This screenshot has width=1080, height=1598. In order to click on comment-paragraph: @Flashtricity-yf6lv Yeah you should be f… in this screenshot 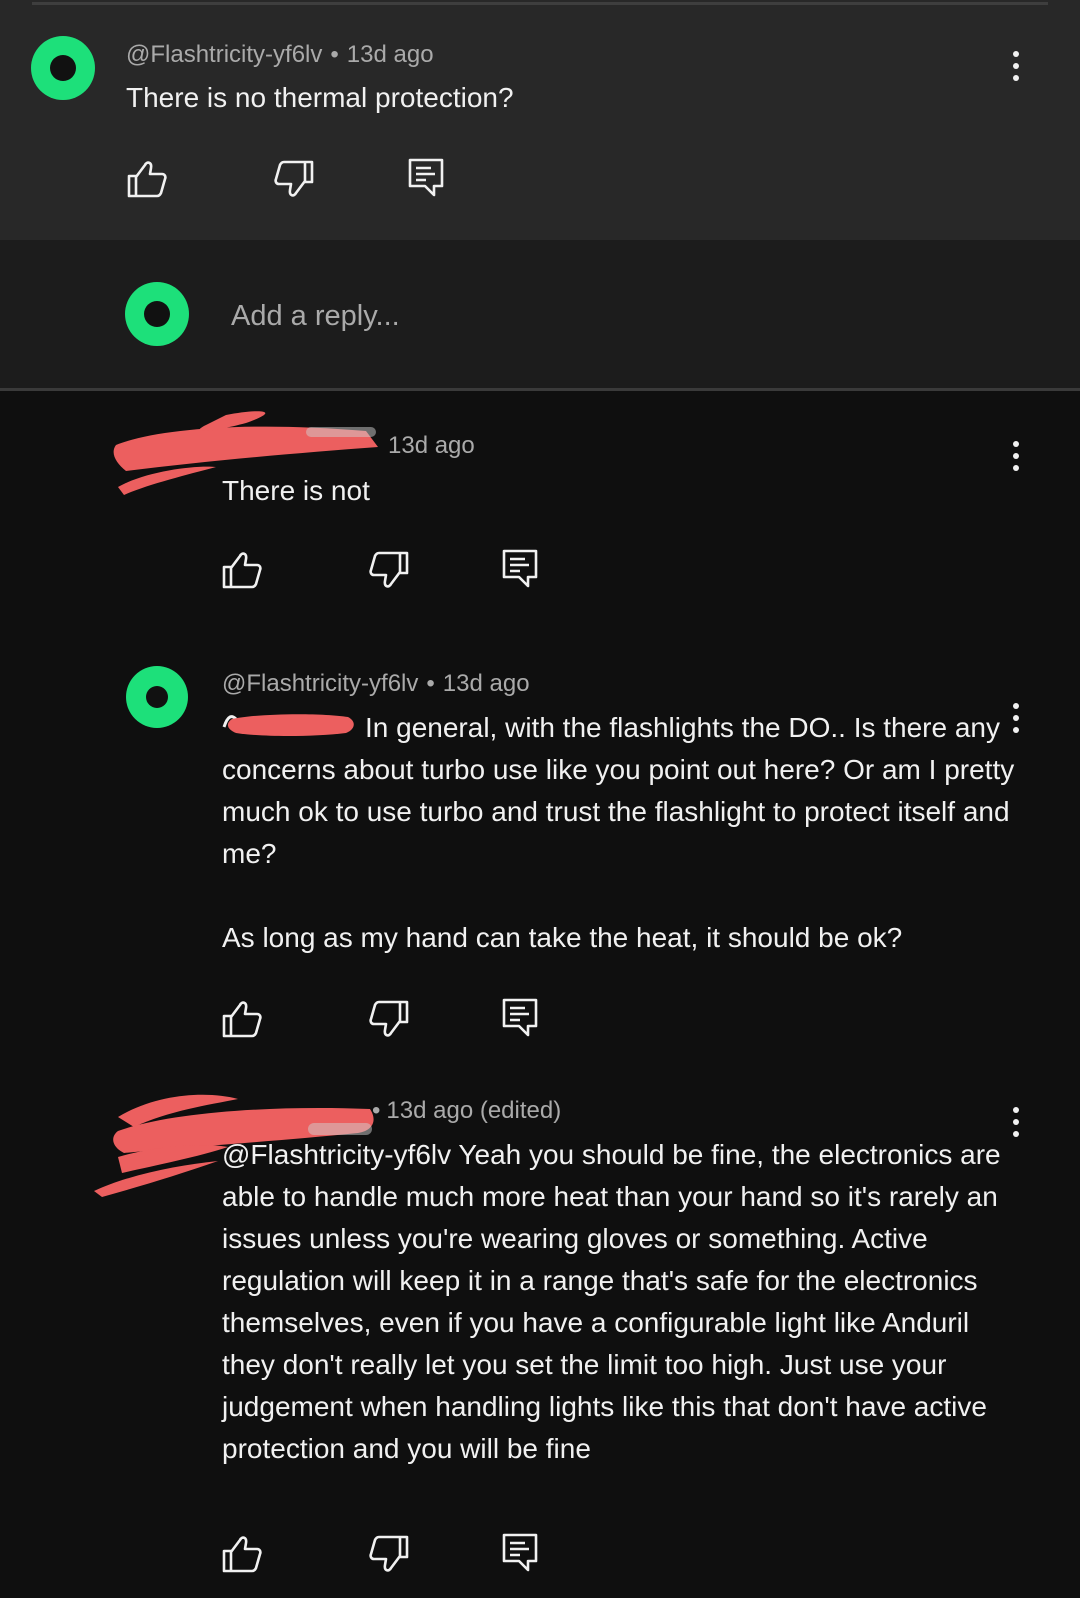, I will do `click(615, 1301)`.